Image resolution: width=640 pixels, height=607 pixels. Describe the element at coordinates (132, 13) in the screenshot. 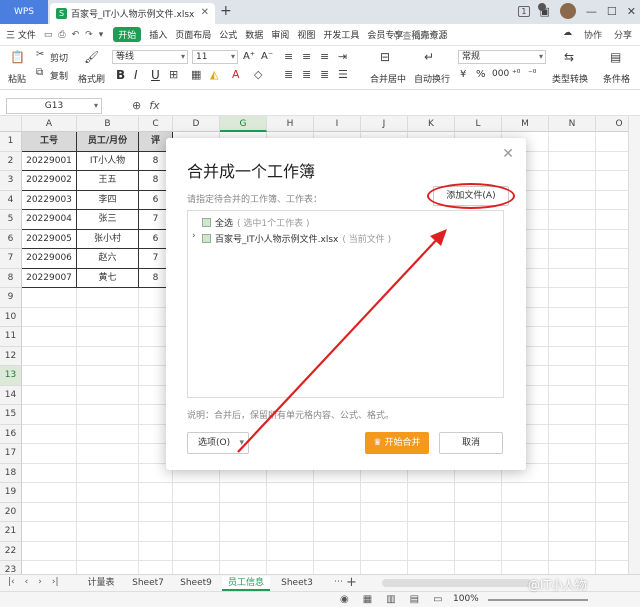

I see `file-tab: S 百家号_IT小人物示例文件.xlsx ✕` at that location.